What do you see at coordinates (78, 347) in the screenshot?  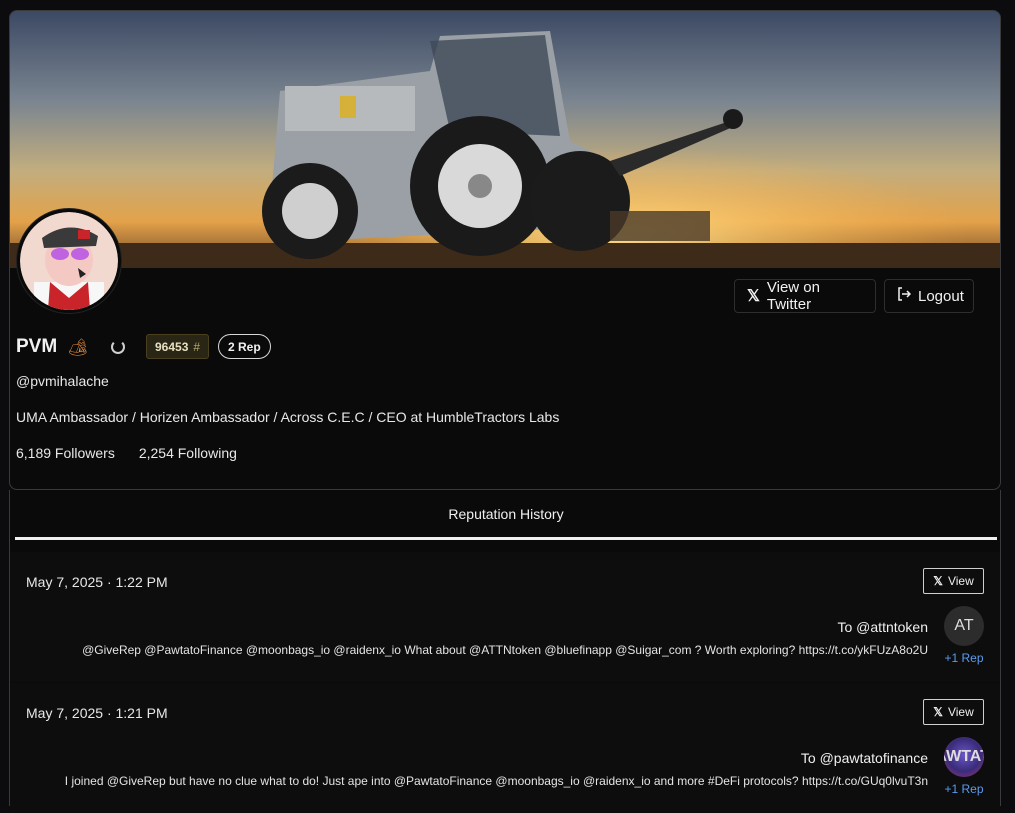 I see `tent-icon: 🏕` at bounding box center [78, 347].